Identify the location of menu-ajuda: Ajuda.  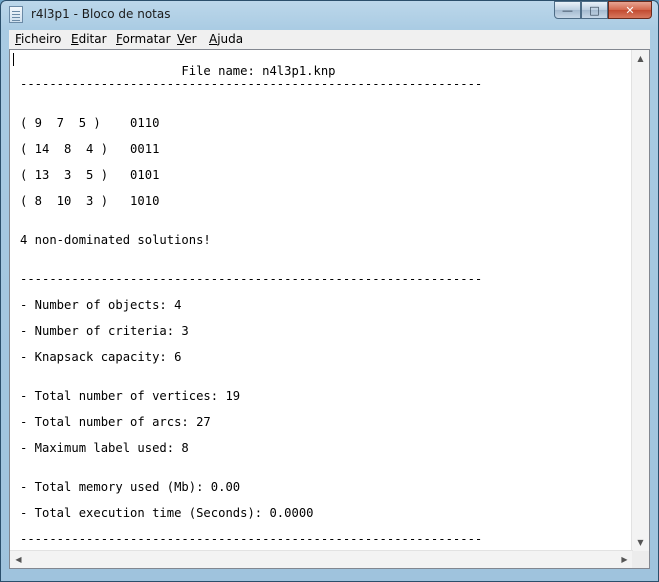
(226, 39).